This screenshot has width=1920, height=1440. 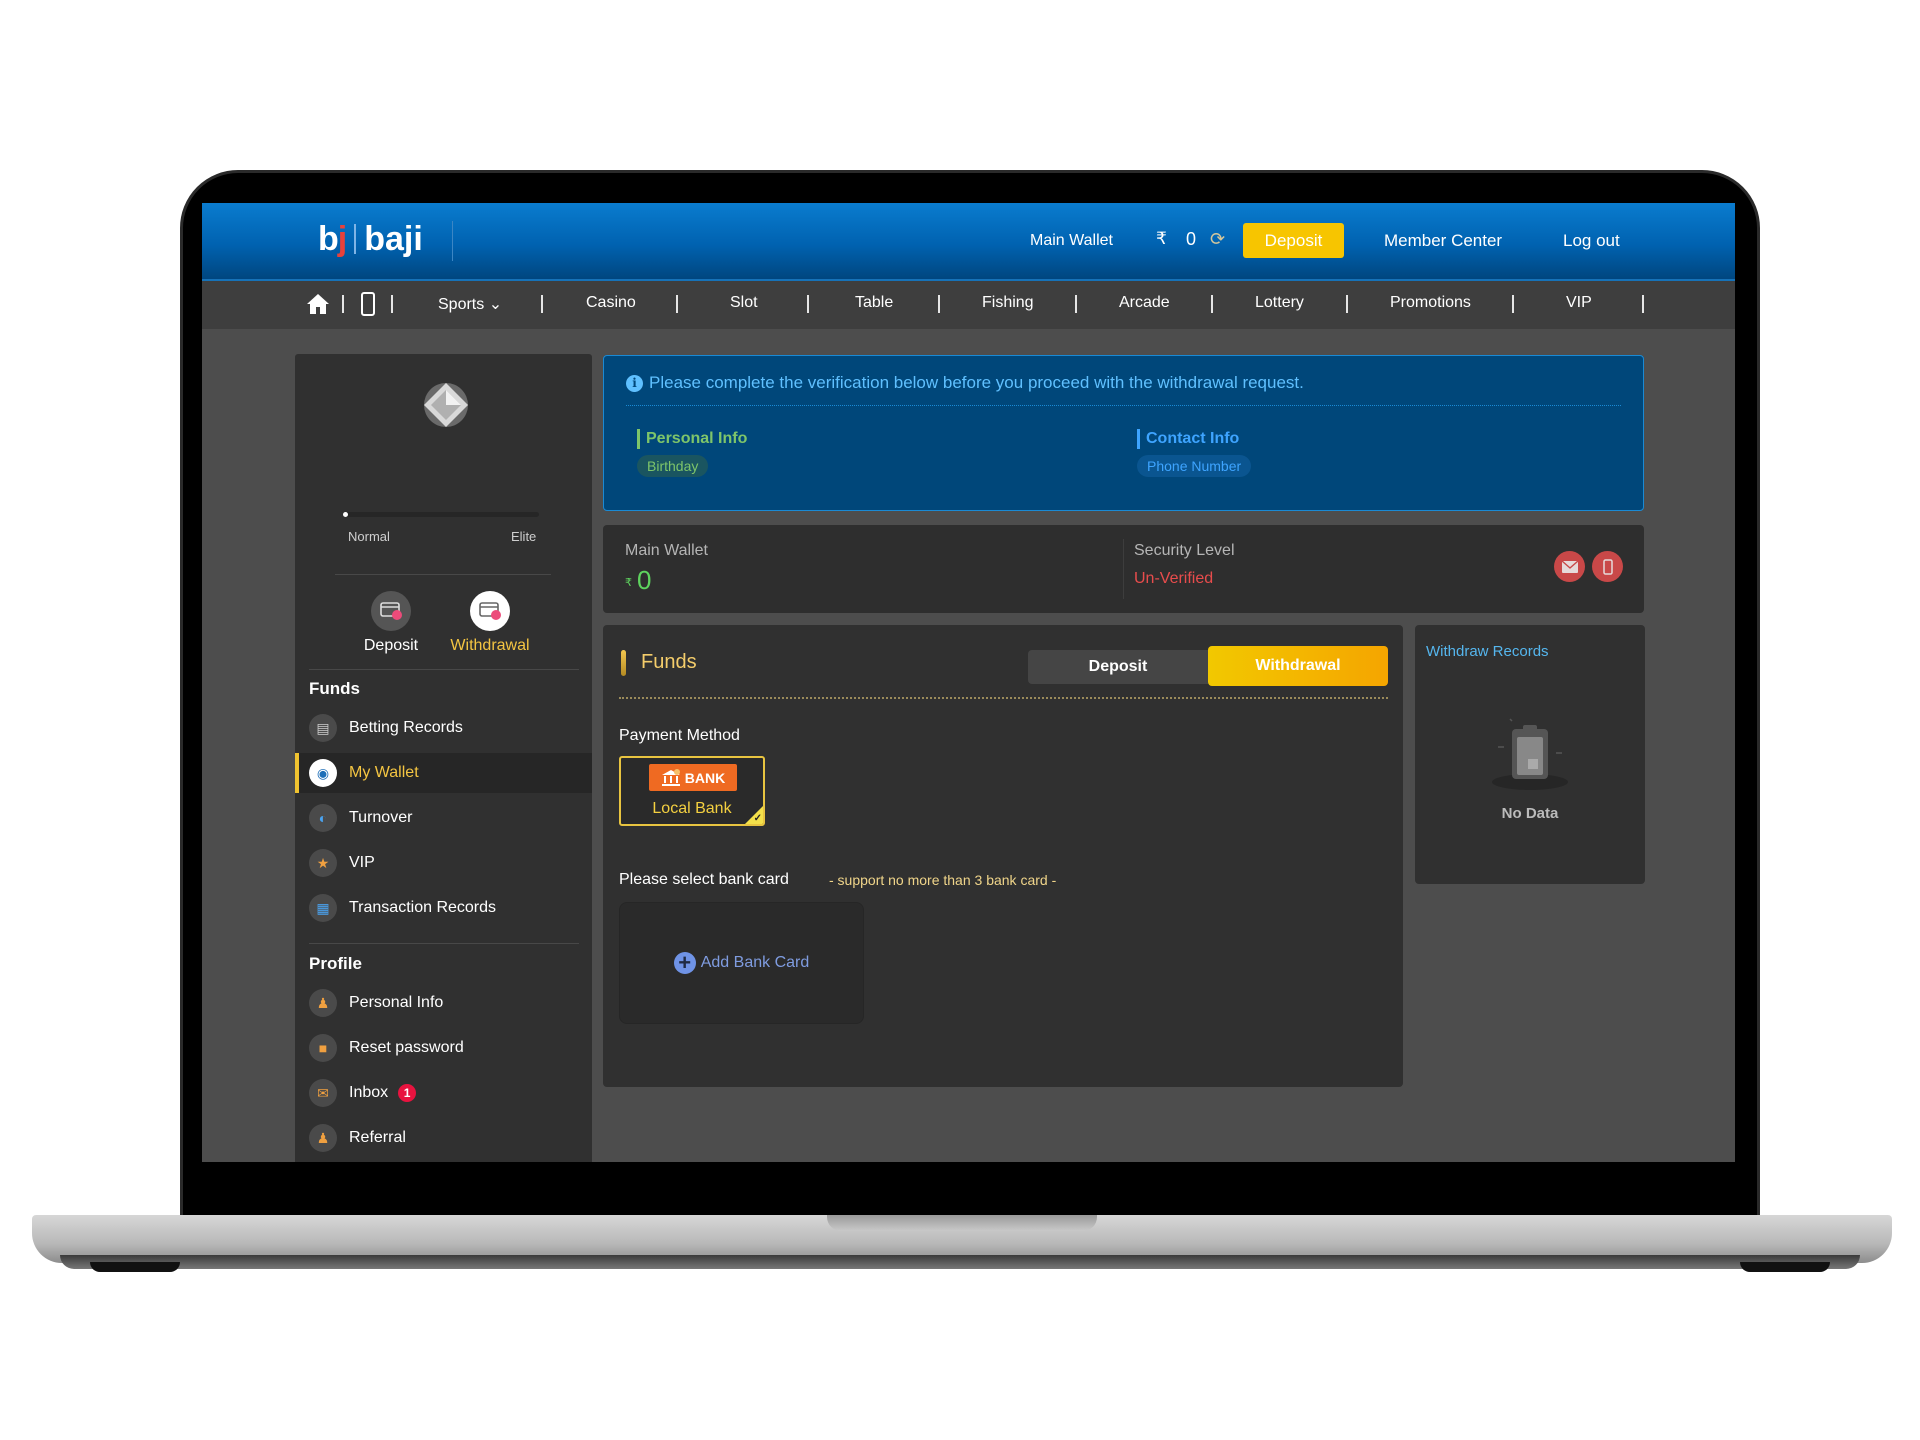 What do you see at coordinates (1194, 466) in the screenshot?
I see `phone-number-chip: Phone Number` at bounding box center [1194, 466].